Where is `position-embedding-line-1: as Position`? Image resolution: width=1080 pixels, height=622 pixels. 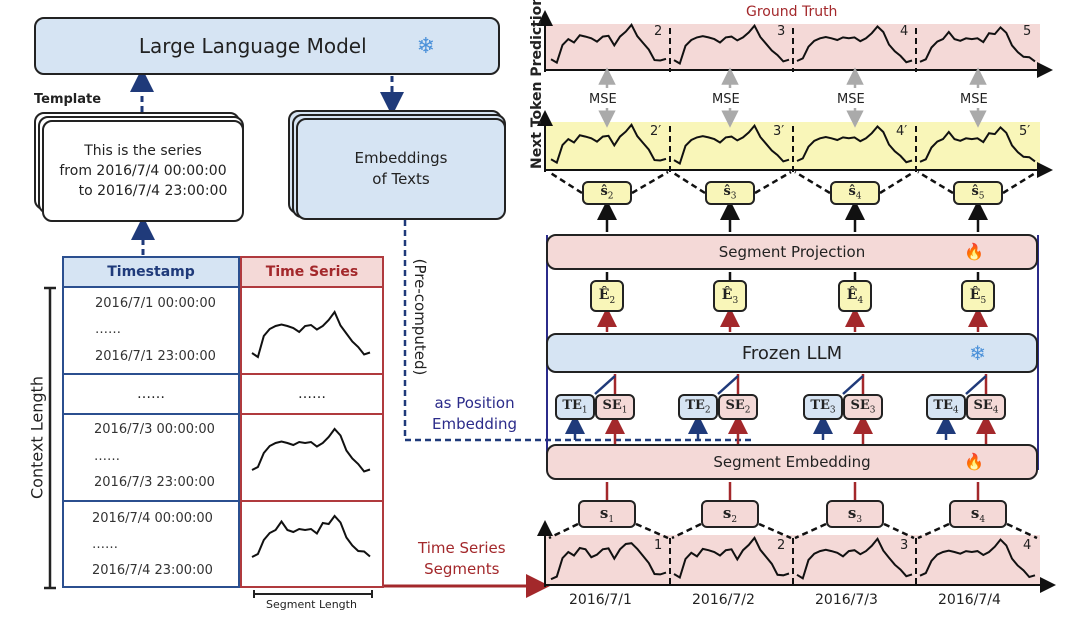
position-embedding-line-1: as Position is located at coordinates (474, 403).